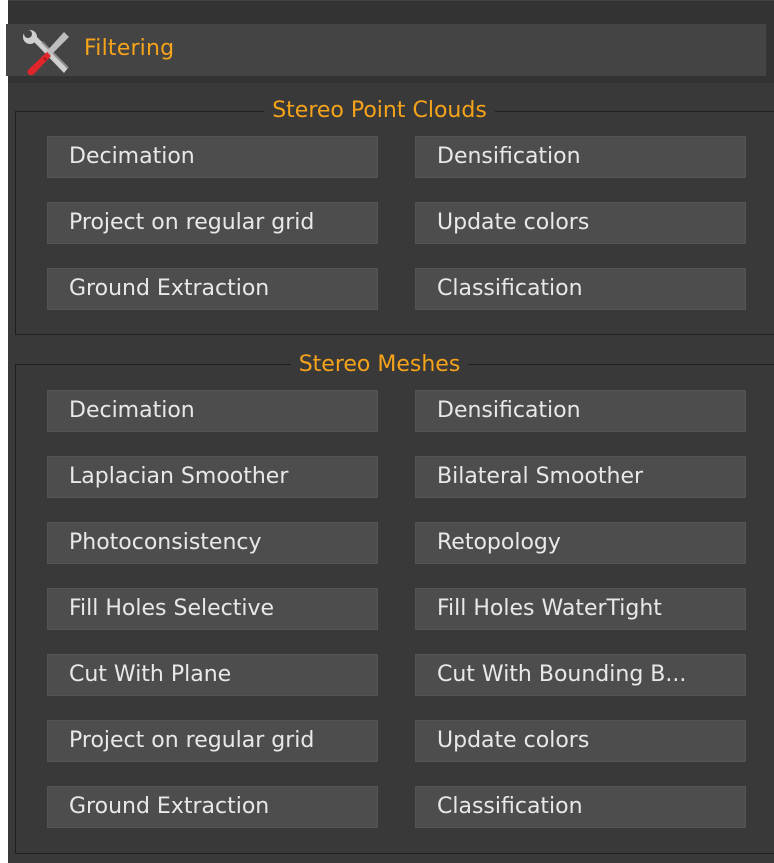 The height and width of the screenshot is (863, 774). I want to click on meshes-ground-extraction-button: Ground Extraction, so click(212, 807).